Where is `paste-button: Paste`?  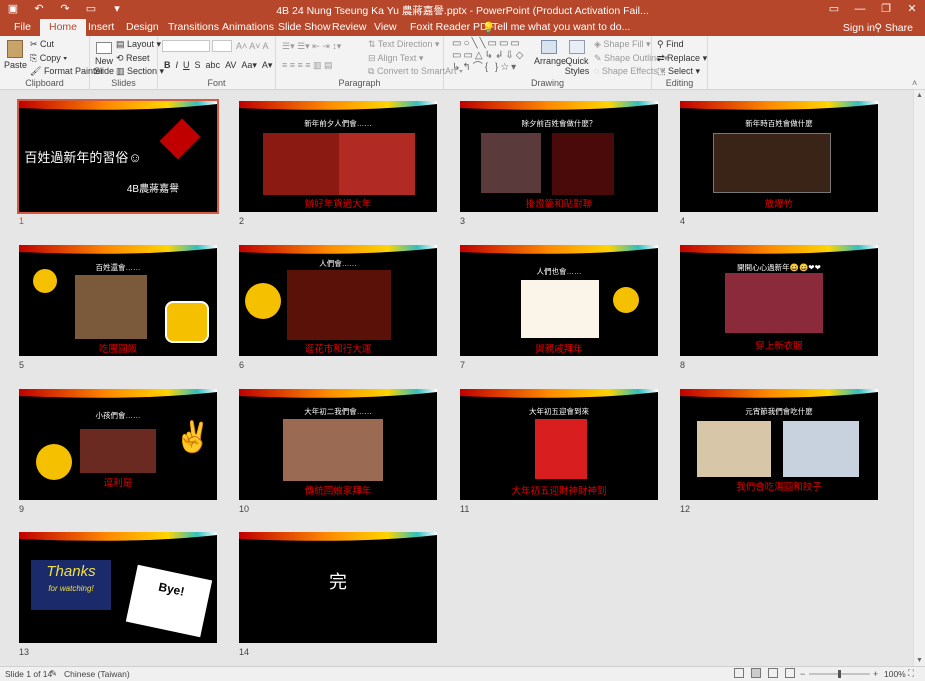 paste-button: Paste is located at coordinates (16, 55).